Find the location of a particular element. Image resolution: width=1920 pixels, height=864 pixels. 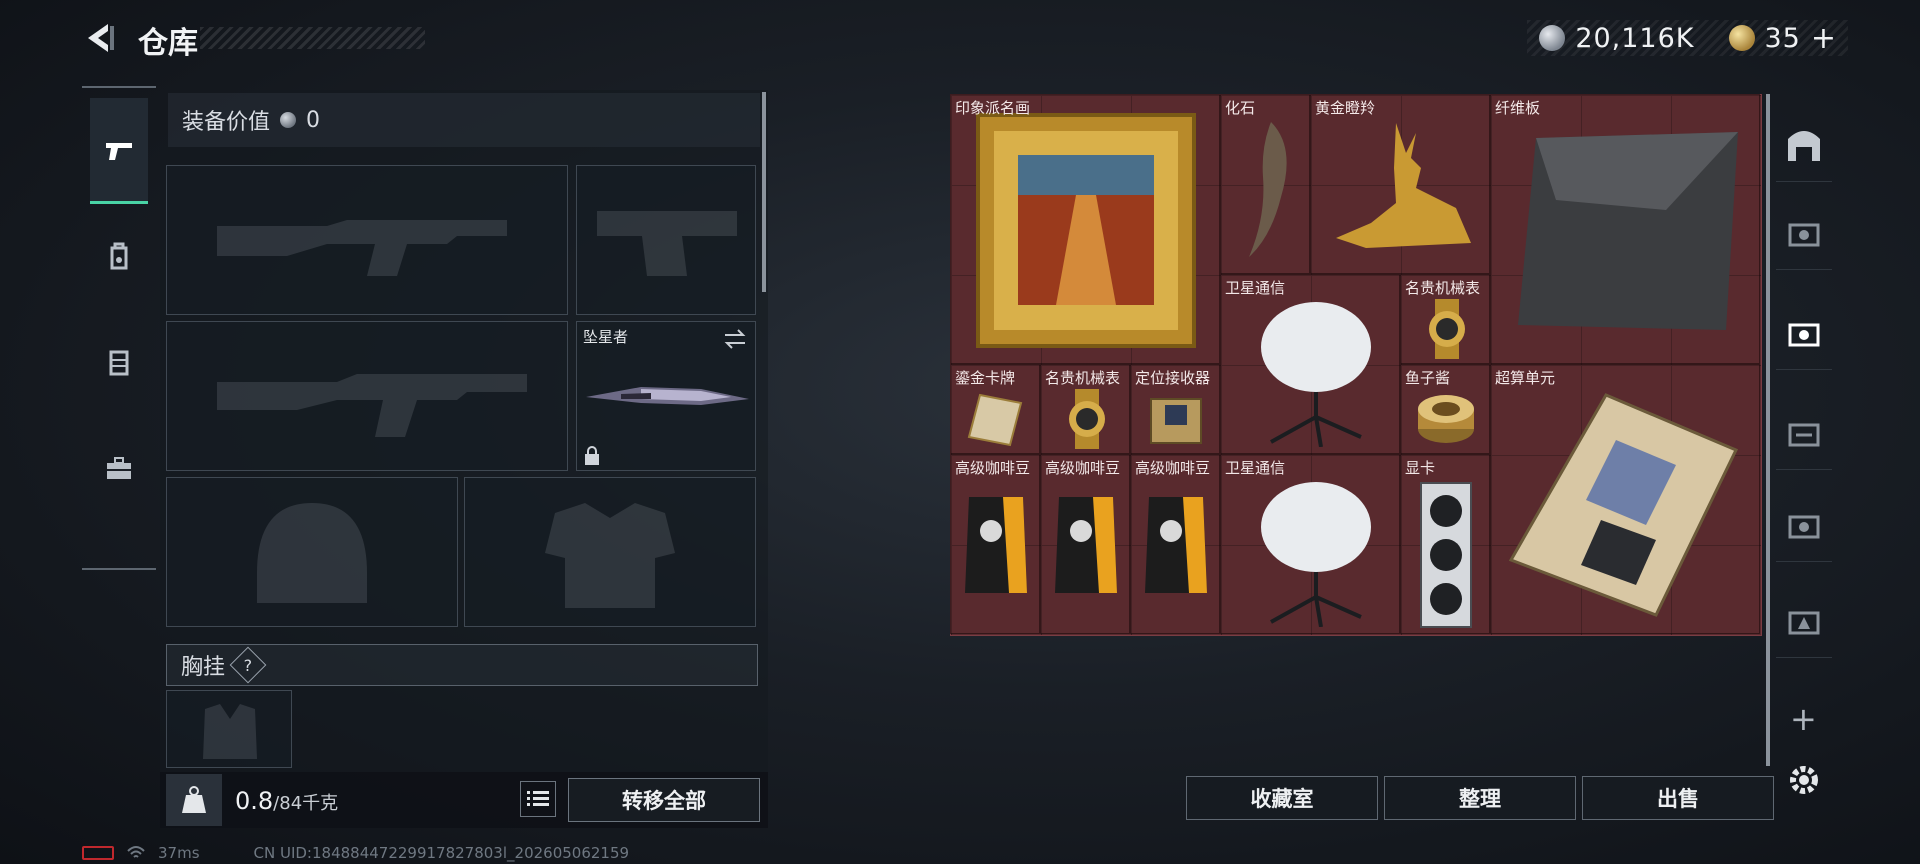

melee-slot: 坠星者 is located at coordinates (666, 396).